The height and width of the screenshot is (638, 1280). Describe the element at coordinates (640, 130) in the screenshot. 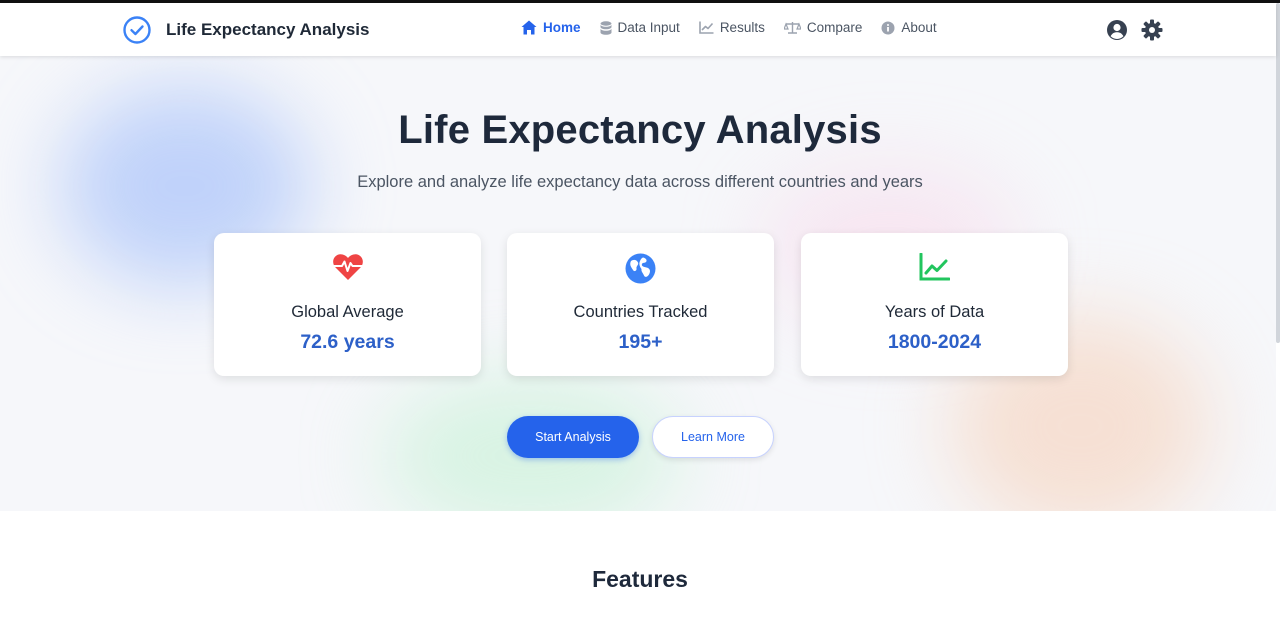

I see `hero-title: Life Expectancy Analysis` at that location.